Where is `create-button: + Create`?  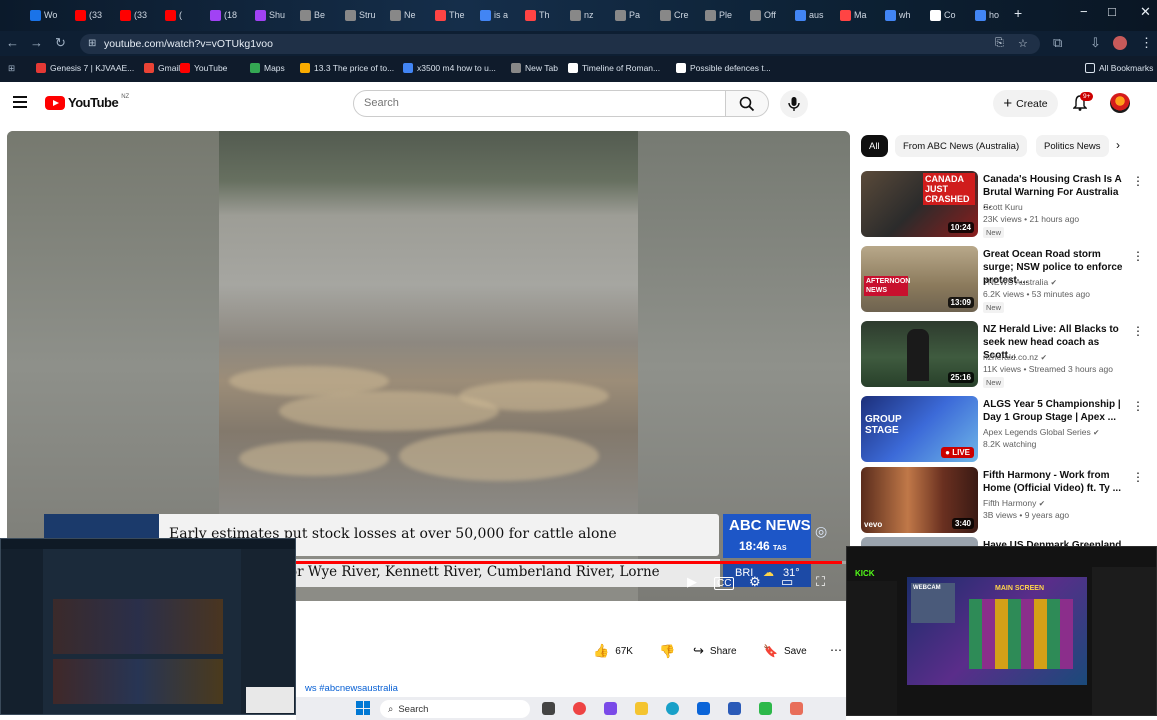 create-button: + Create is located at coordinates (1025, 103).